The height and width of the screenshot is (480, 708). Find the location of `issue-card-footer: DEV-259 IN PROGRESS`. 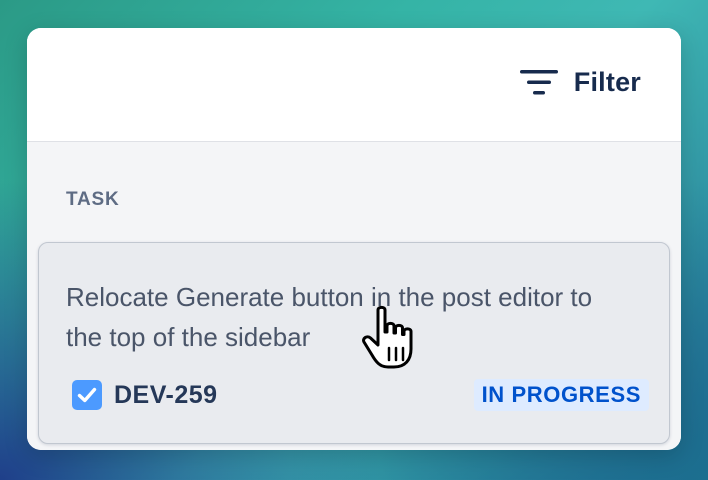

issue-card-footer: DEV-259 IN PROGRESS is located at coordinates (360, 395).